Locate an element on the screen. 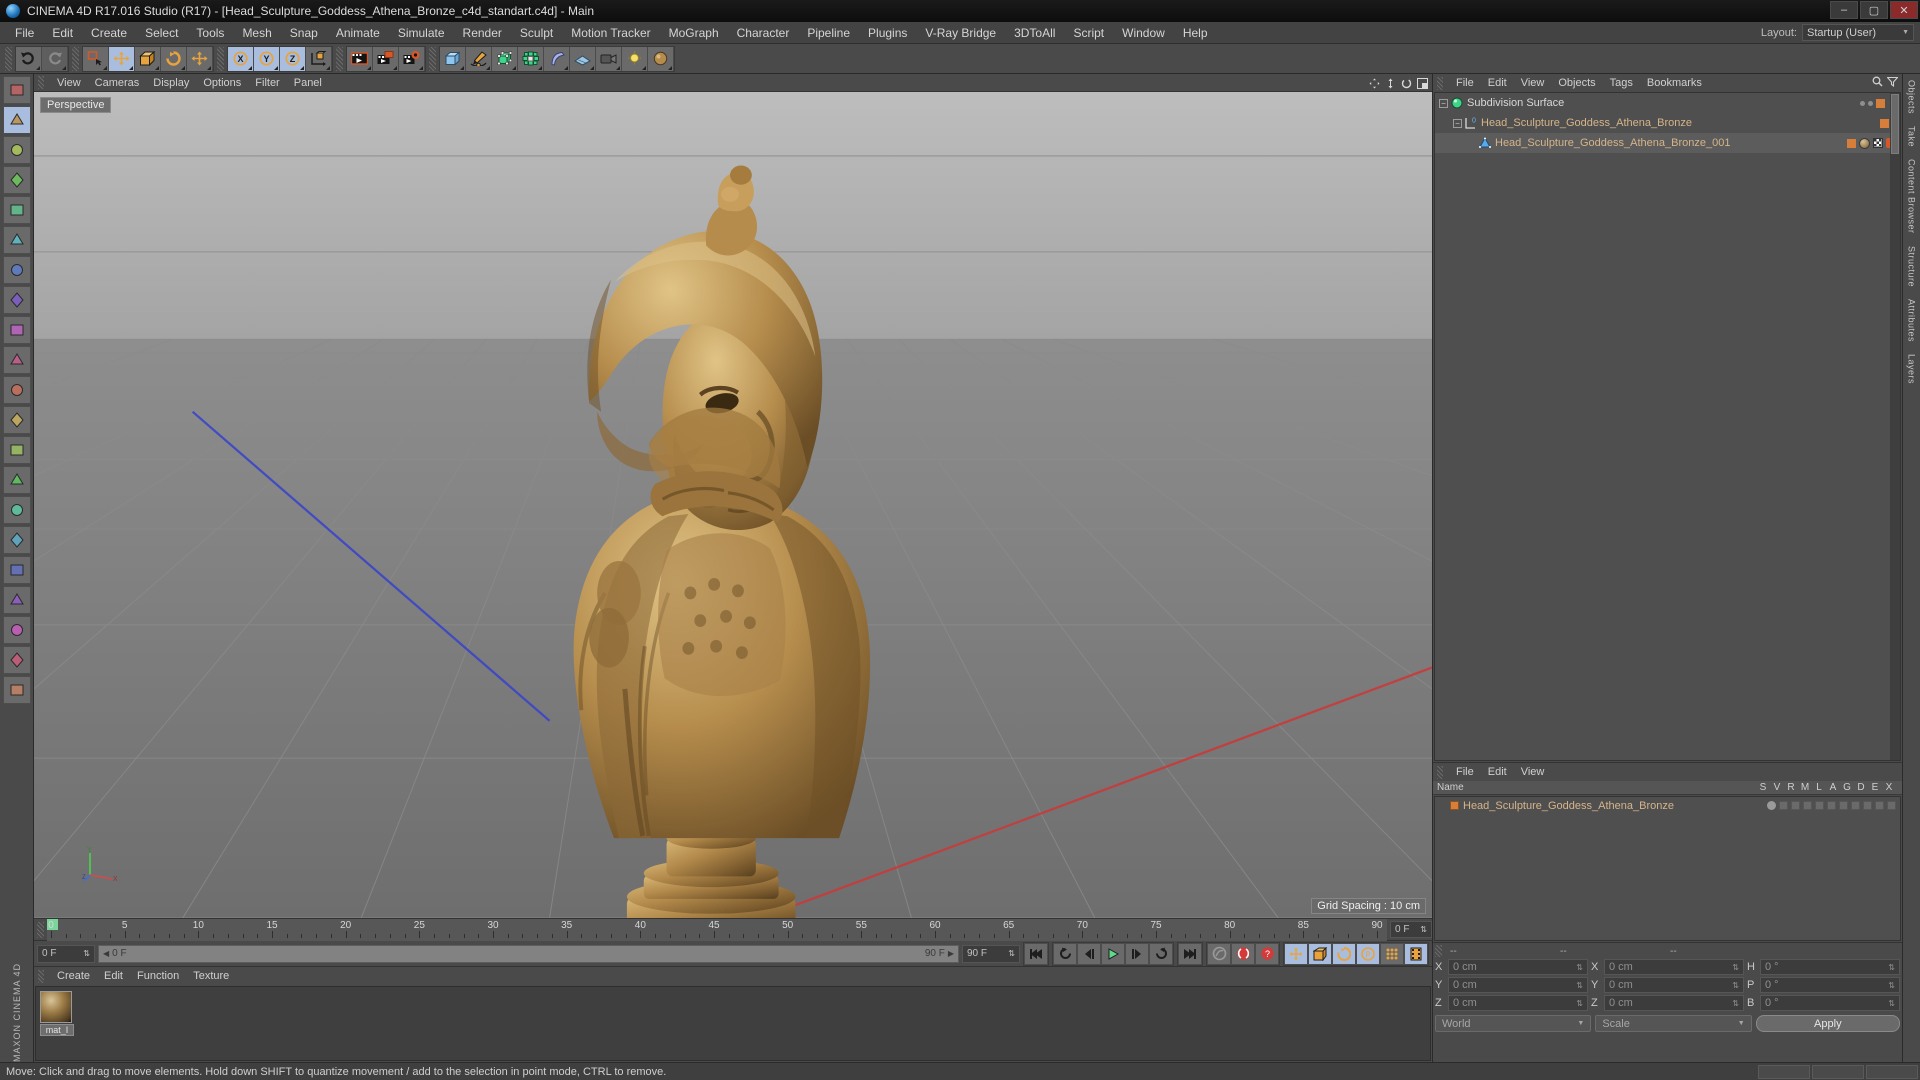  previous-key-button is located at coordinates (1065, 953).